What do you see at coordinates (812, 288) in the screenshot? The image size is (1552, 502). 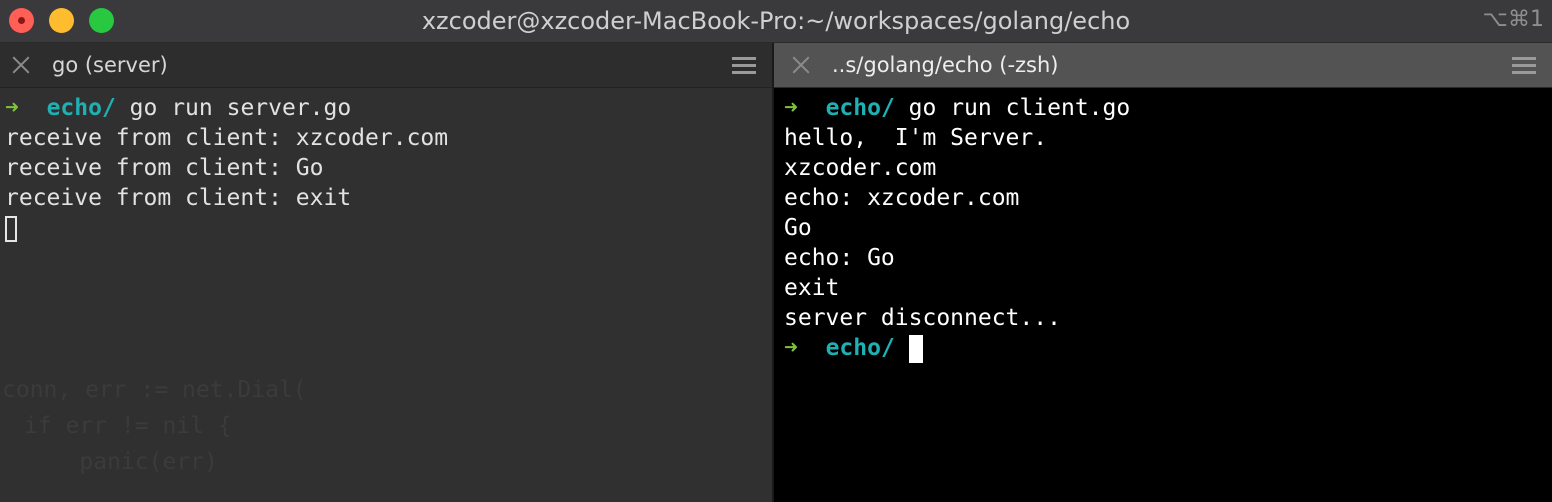 I see `output-line: exit` at bounding box center [812, 288].